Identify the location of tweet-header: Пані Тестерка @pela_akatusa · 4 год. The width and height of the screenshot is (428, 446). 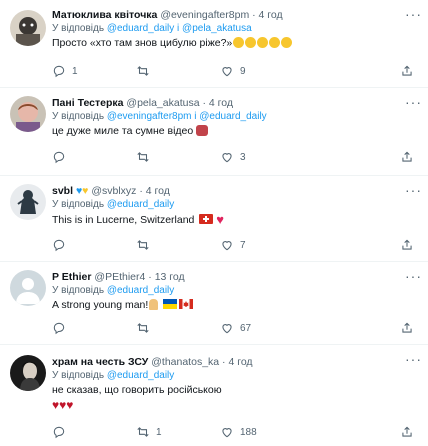
(236, 103).